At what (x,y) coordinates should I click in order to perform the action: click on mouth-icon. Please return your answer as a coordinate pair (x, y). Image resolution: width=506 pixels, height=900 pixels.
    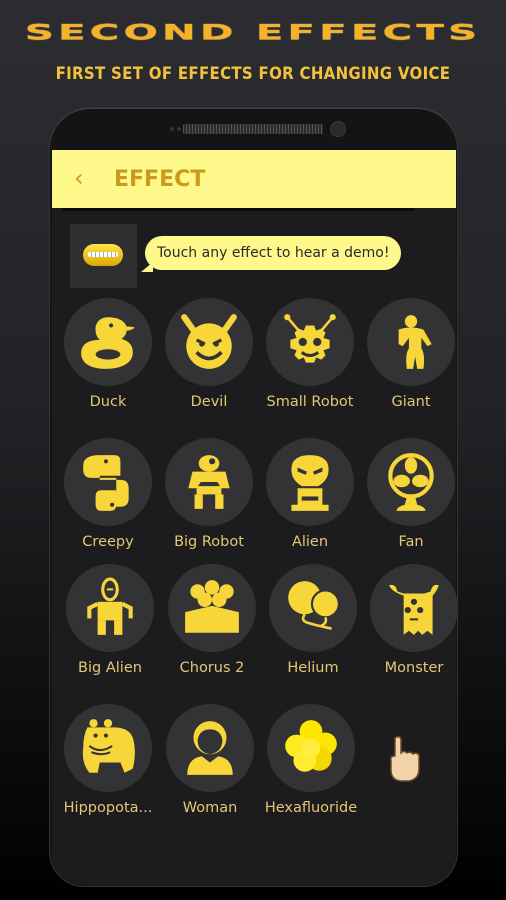
    Looking at the image, I should click on (103, 255).